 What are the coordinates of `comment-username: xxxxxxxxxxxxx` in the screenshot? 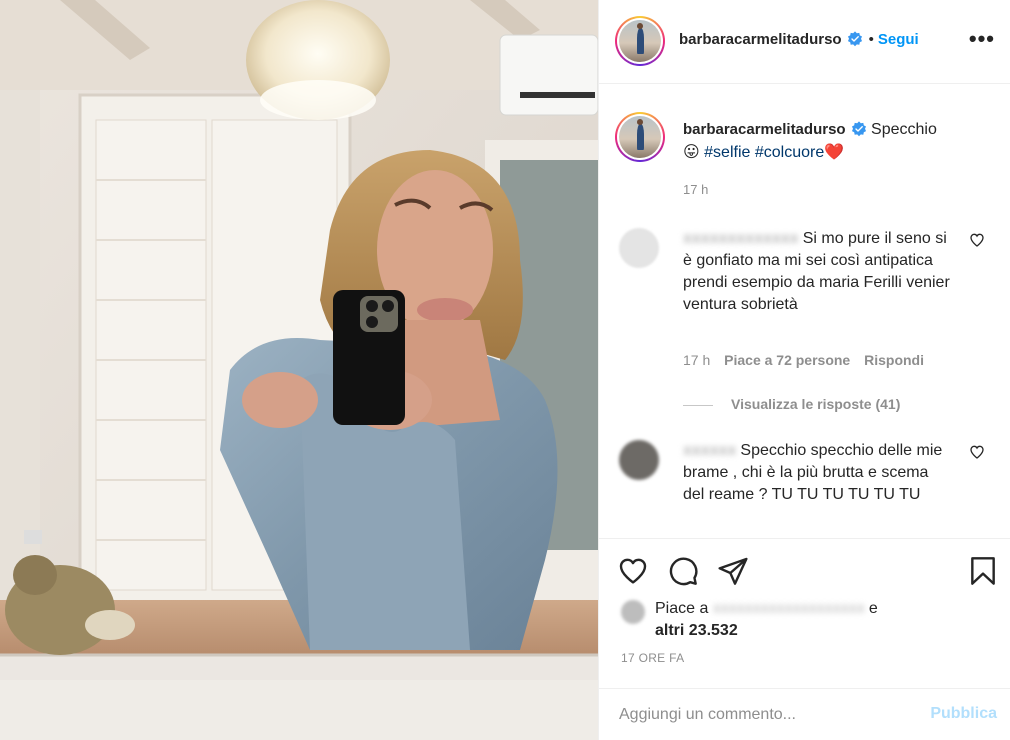 It's located at (741, 239).